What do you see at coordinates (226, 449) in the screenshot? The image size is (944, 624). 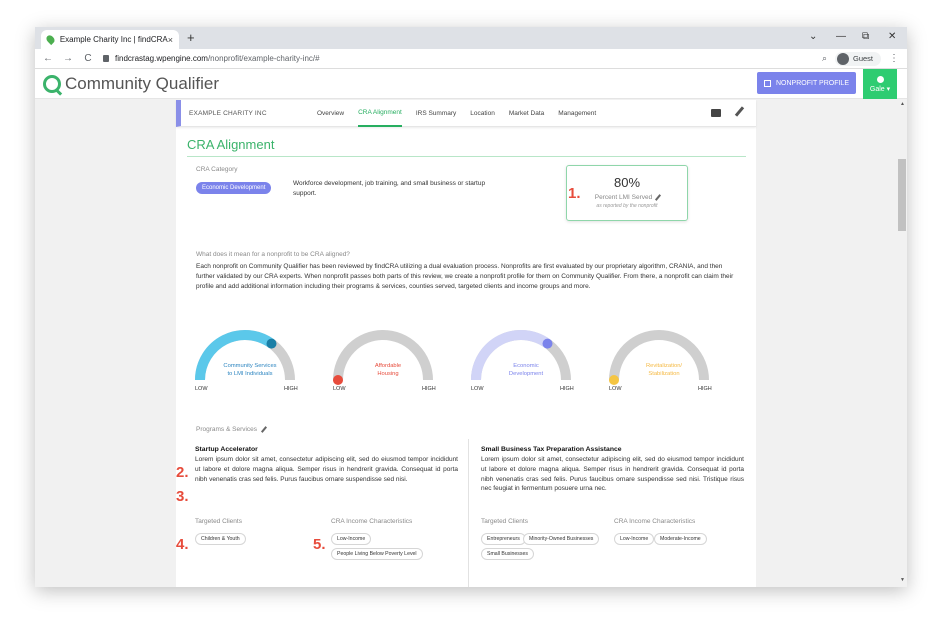 I see `program-name: Startup Accelerator` at bounding box center [226, 449].